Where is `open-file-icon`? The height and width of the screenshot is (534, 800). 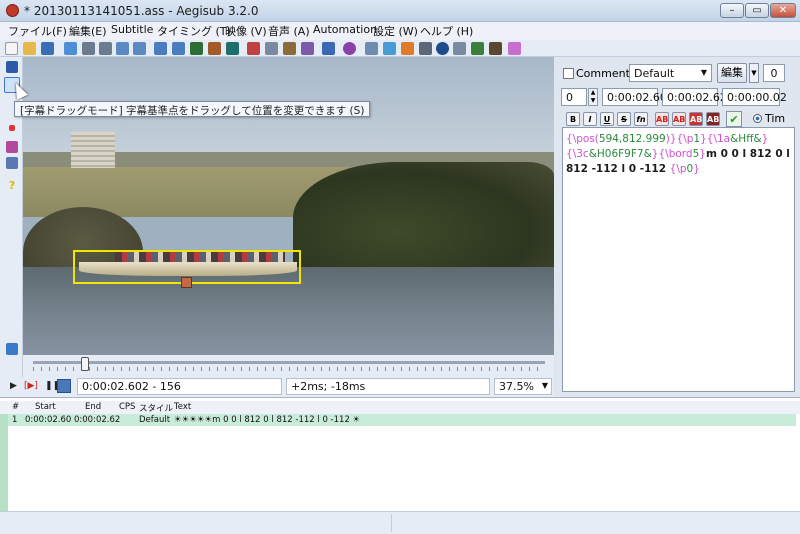
open-file-icon is located at coordinates (29, 48).